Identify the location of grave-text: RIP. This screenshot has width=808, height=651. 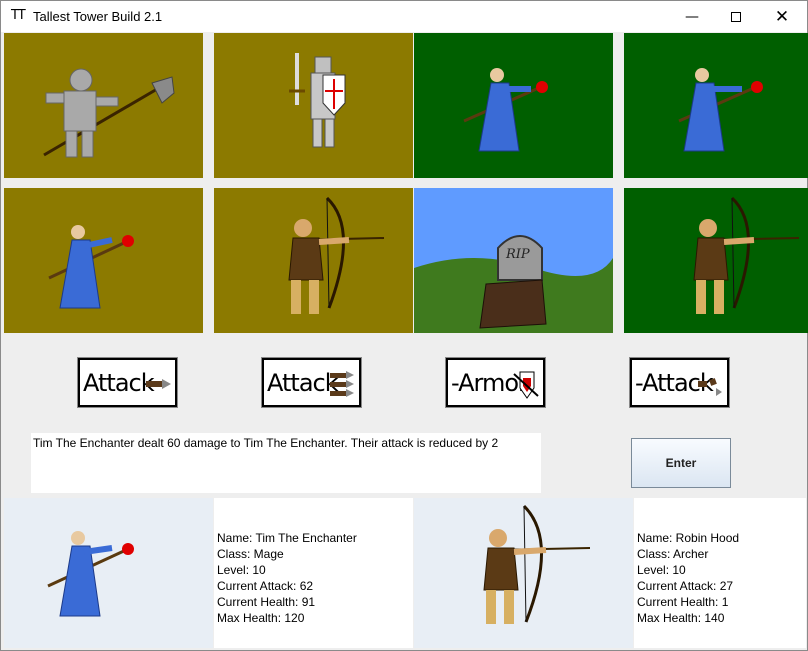
(517, 254).